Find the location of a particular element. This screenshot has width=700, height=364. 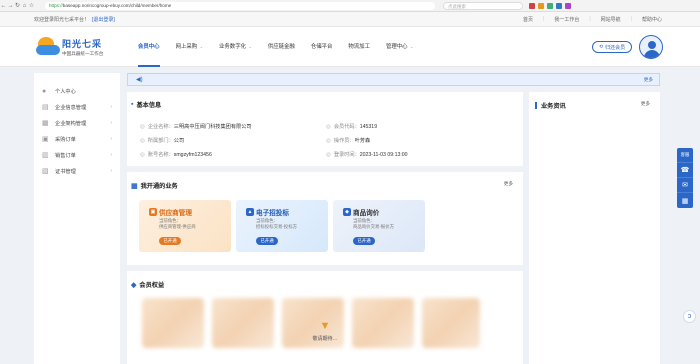

card-role: 商品询价交易-报价方 is located at coordinates (373, 226).